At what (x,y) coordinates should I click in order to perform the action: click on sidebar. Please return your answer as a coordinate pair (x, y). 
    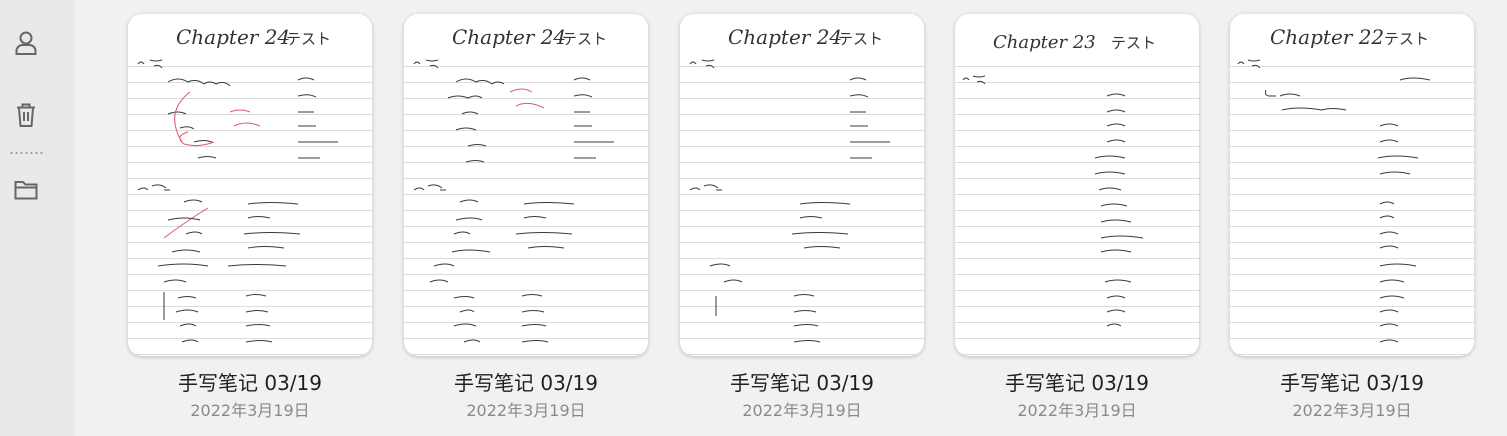
    Looking at the image, I should click on (37, 218).